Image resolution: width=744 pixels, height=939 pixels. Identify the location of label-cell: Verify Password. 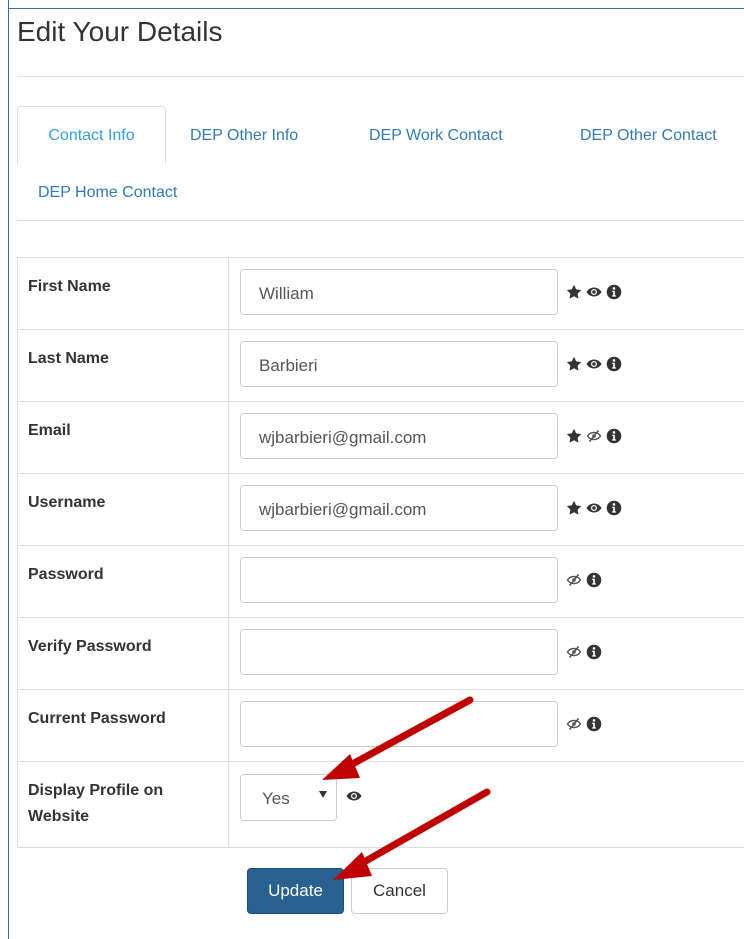
(123, 653).